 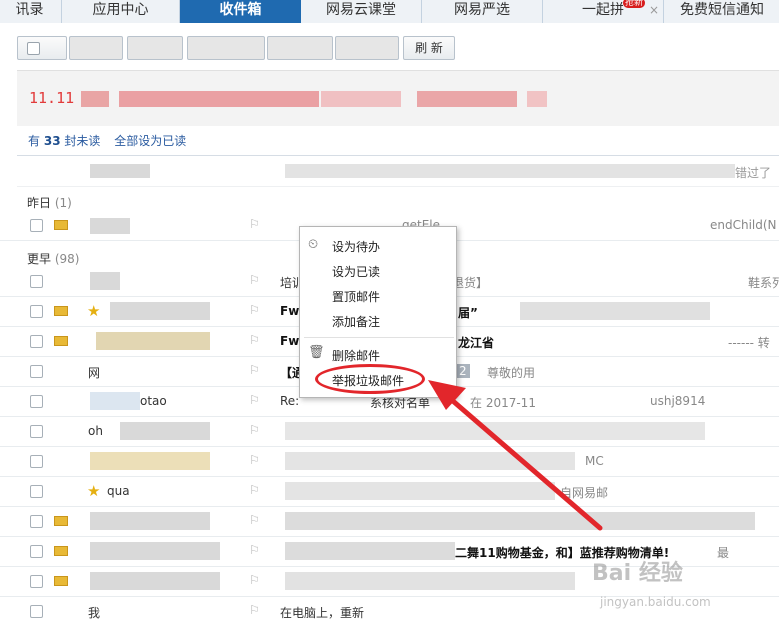 What do you see at coordinates (523, 461) in the screenshot?
I see `arrow-shaft` at bounding box center [523, 461].